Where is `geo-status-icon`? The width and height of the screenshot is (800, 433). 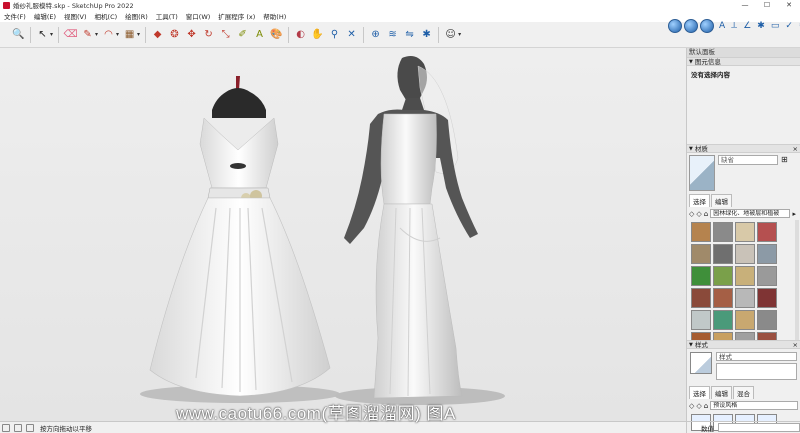
geo-status-icon is located at coordinates (6, 427).